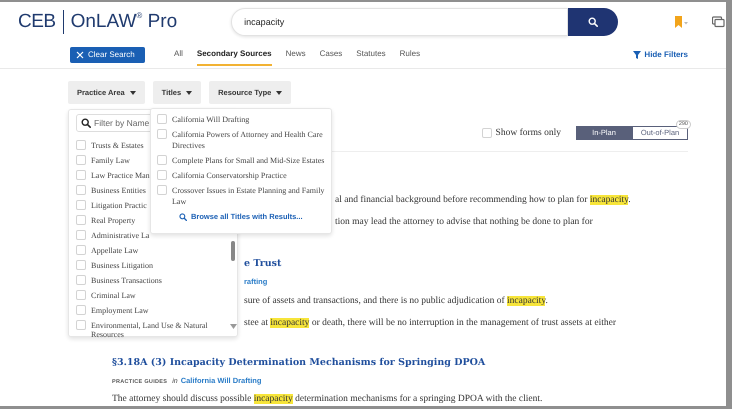 The image size is (732, 409). I want to click on option-label: Business Transactions, so click(126, 280).